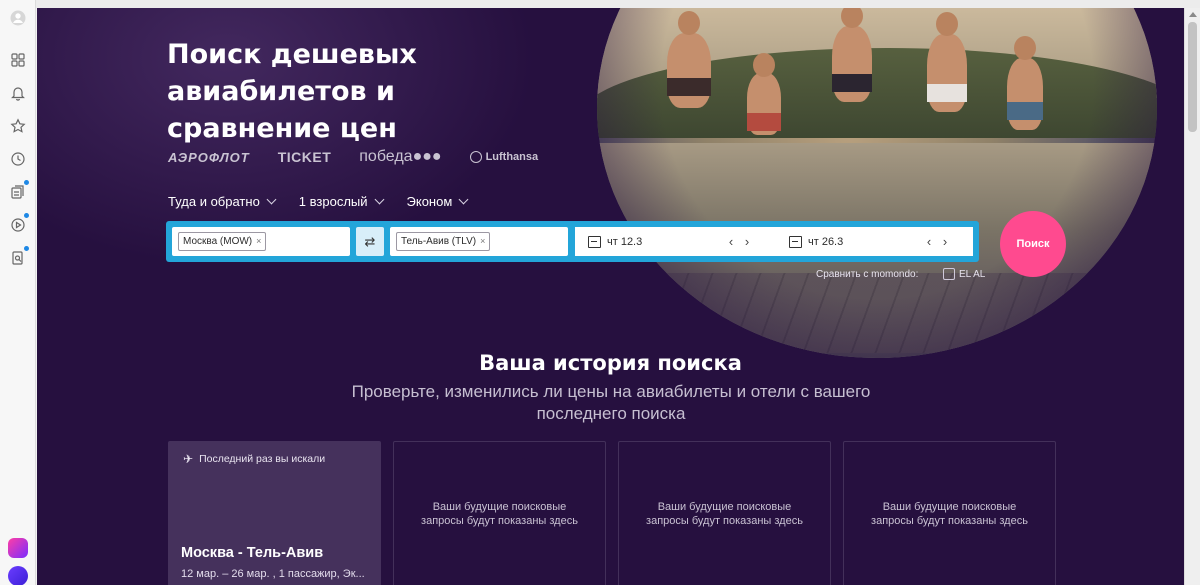 Image resolution: width=1200 pixels, height=585 pixels. Describe the element at coordinates (731, 241) in the screenshot. I see `depart-prev-arrow: ‹` at that location.